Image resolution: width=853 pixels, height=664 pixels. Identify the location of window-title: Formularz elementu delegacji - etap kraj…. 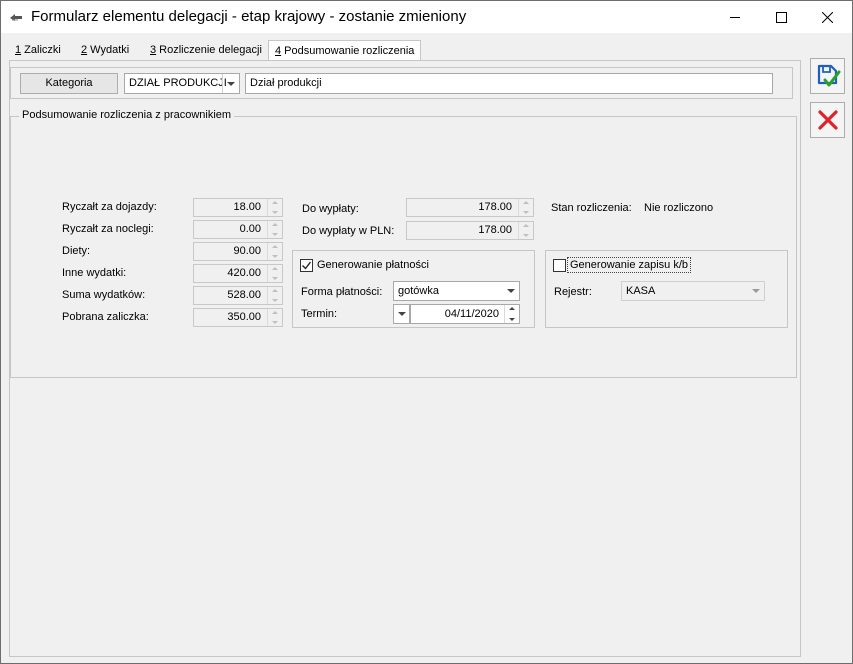
(249, 16).